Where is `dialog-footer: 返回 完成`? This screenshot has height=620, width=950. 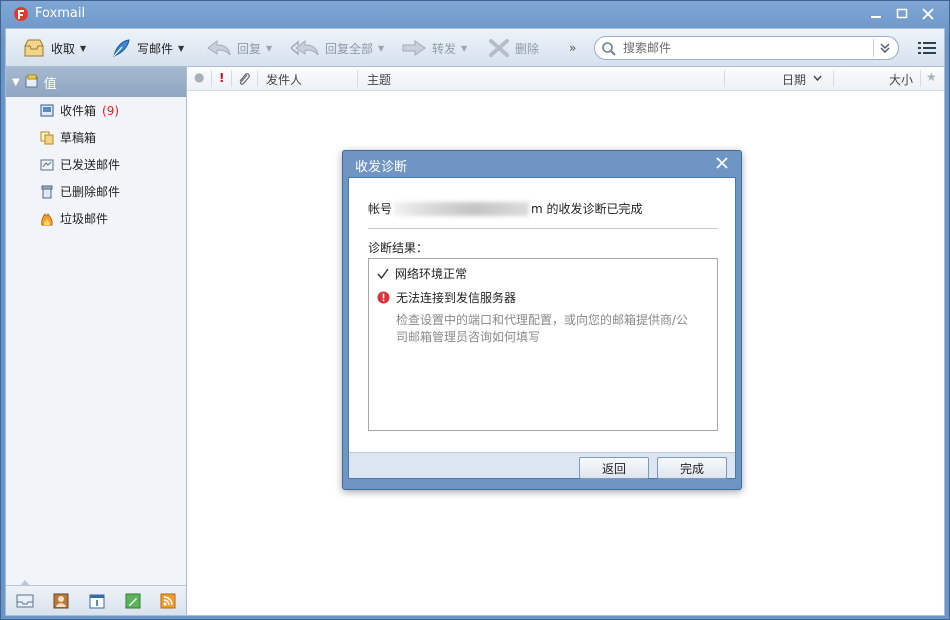
dialog-footer: 返回 完成 is located at coordinates (542, 465).